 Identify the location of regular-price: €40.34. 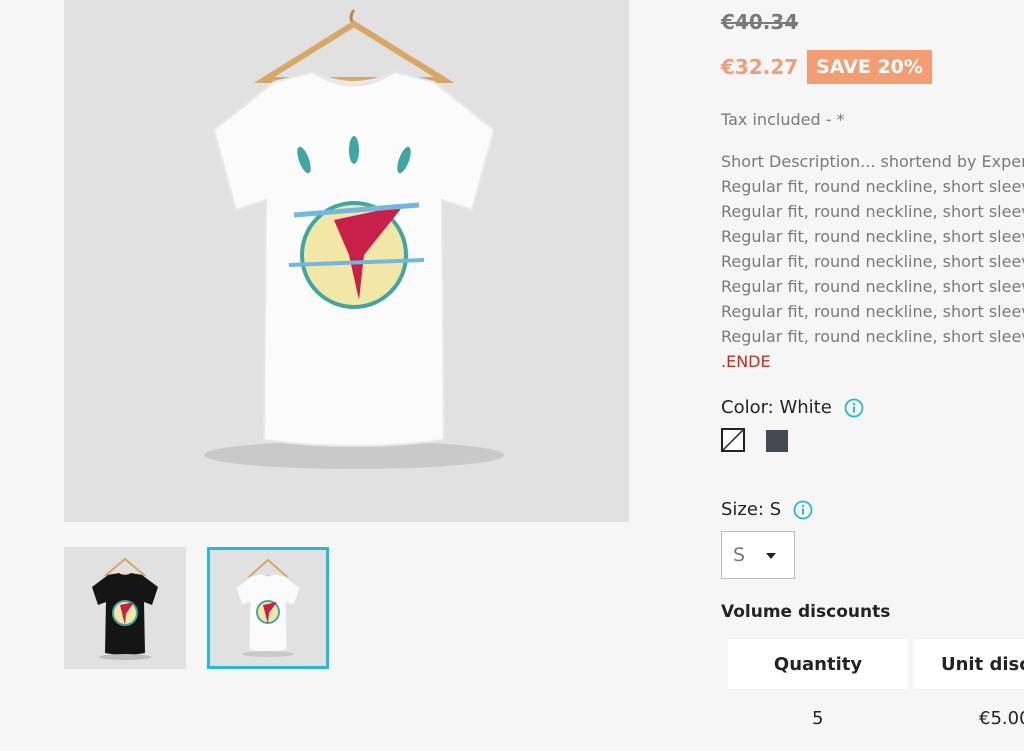
(760, 22).